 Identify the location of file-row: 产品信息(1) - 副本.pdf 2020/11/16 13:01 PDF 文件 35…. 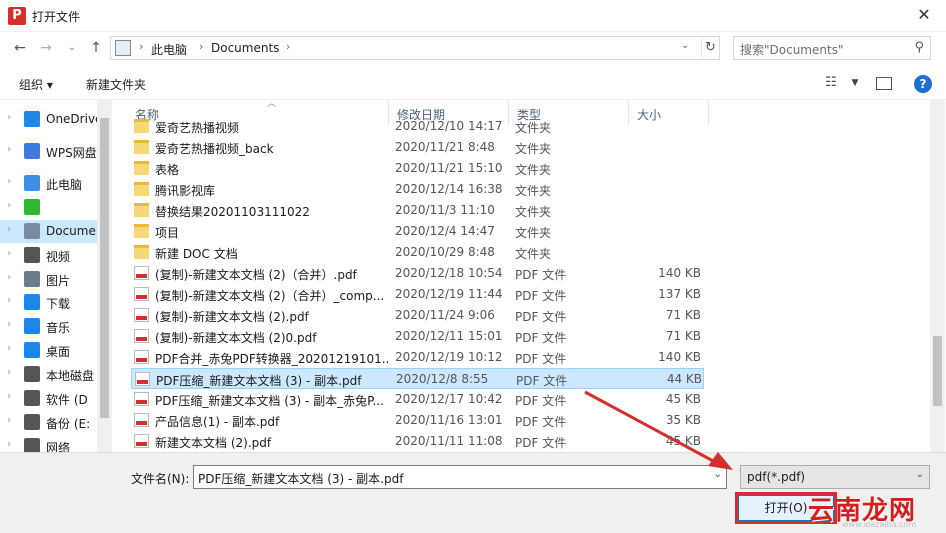
(417, 420).